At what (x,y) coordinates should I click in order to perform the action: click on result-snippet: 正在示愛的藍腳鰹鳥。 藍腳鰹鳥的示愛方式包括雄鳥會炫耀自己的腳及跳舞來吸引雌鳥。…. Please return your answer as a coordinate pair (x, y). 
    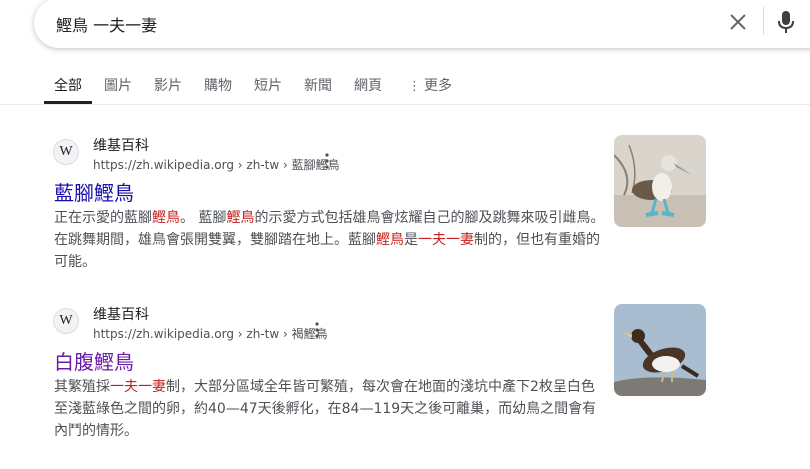
    Looking at the image, I should click on (330, 240).